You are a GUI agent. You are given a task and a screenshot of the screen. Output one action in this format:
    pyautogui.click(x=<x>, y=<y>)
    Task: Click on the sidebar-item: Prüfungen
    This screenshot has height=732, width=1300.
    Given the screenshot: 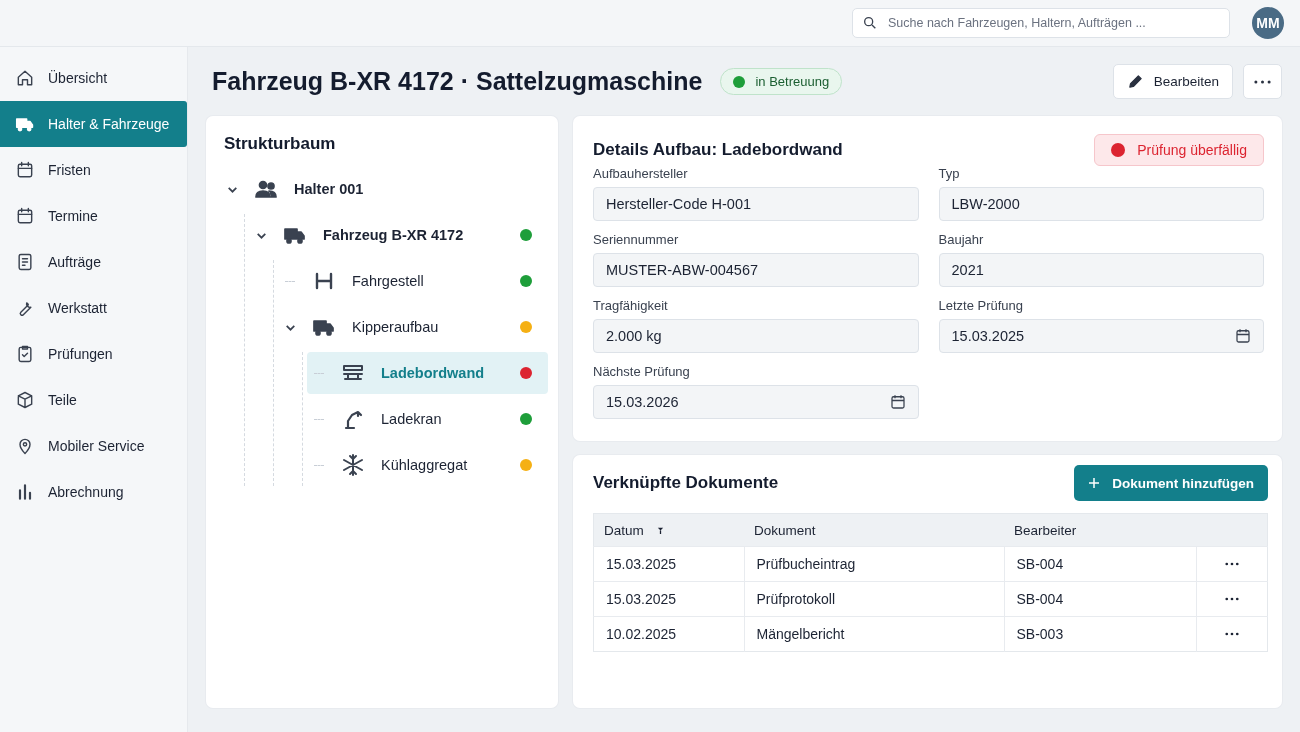 What is the action you would take?
    pyautogui.click(x=93, y=354)
    